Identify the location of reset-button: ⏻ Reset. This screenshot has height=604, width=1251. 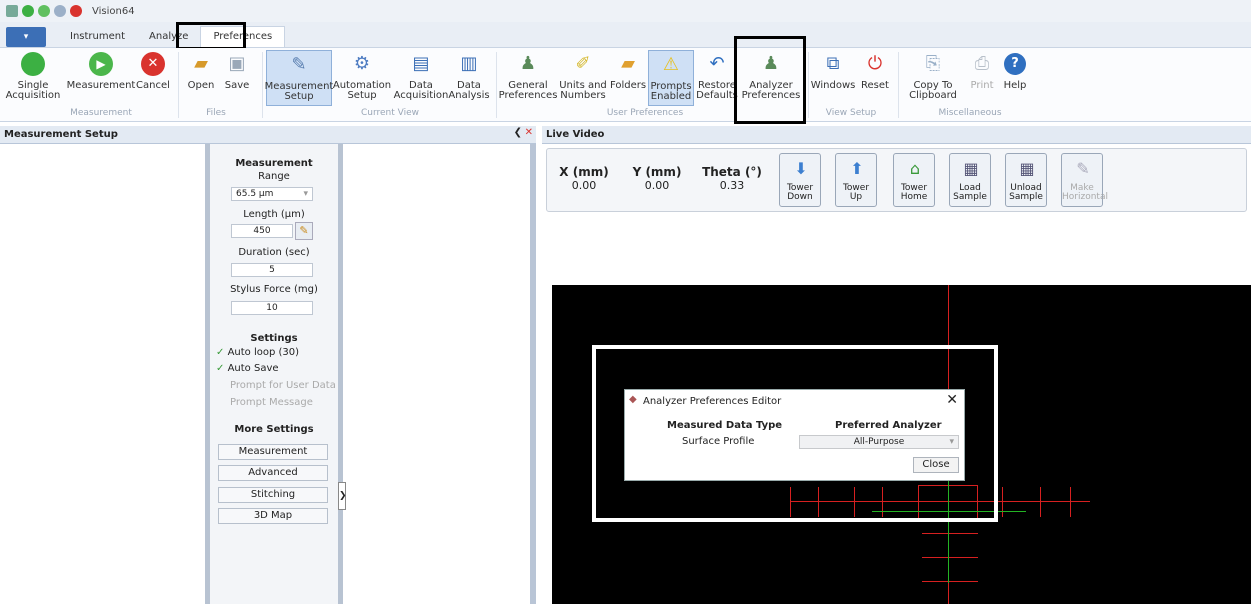
(875, 70).